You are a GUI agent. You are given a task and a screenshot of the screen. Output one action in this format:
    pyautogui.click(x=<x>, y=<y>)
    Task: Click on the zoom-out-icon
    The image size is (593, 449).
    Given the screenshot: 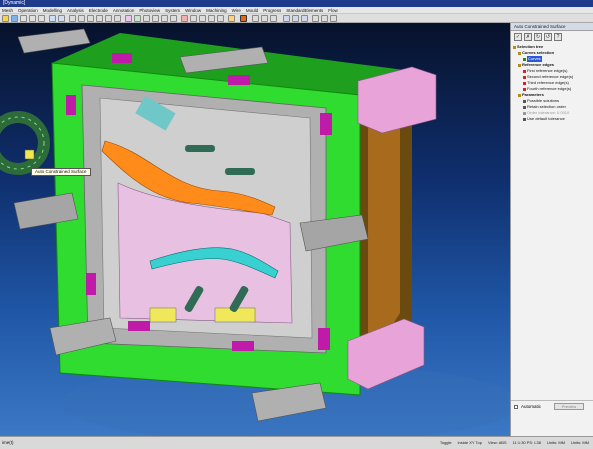 What is the action you would take?
    pyautogui.click(x=155, y=18)
    